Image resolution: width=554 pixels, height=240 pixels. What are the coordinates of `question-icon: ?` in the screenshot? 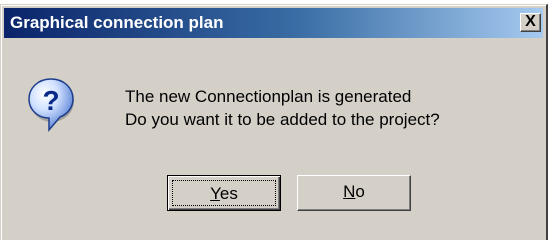 It's located at (51, 105).